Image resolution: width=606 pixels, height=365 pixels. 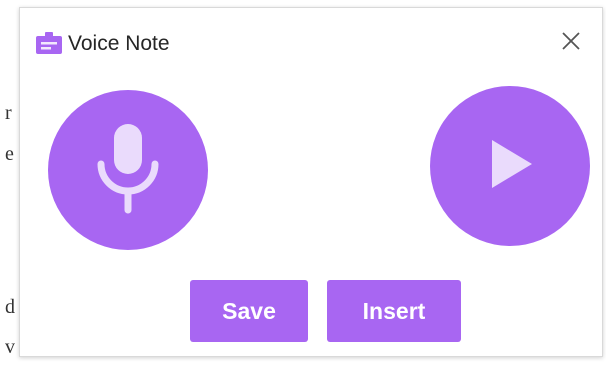 I want to click on play-button, so click(x=510, y=166).